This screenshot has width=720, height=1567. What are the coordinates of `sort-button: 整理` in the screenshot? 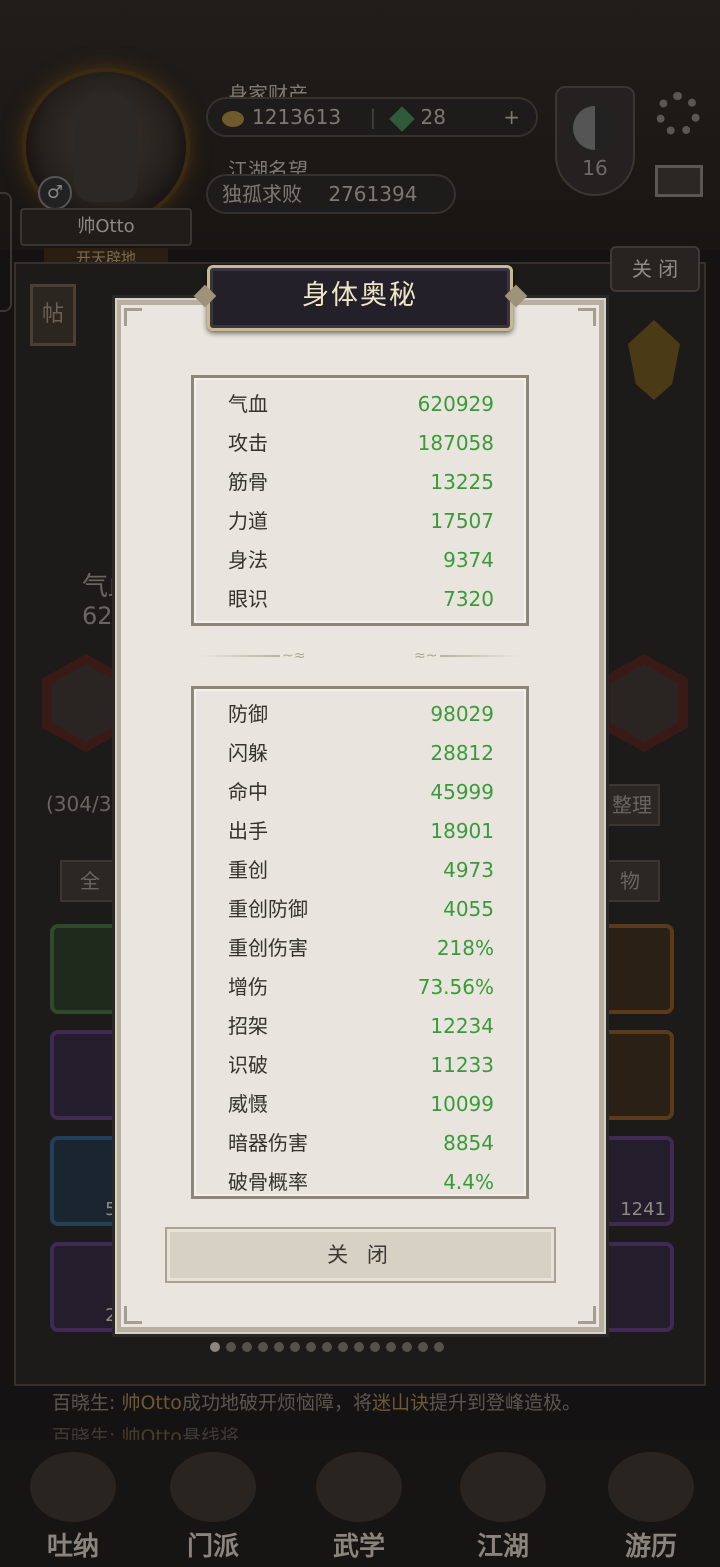 It's located at (632, 805).